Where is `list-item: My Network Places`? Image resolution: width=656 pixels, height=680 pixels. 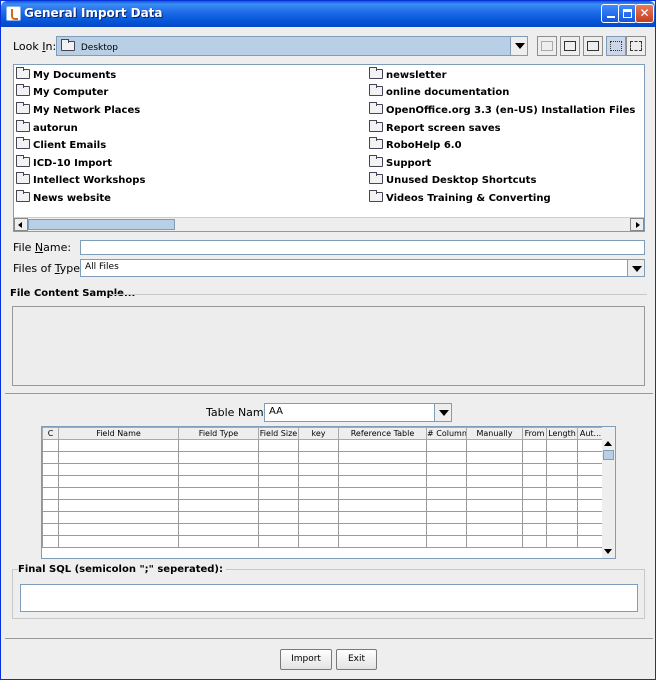 list-item: My Network Places is located at coordinates (78, 111).